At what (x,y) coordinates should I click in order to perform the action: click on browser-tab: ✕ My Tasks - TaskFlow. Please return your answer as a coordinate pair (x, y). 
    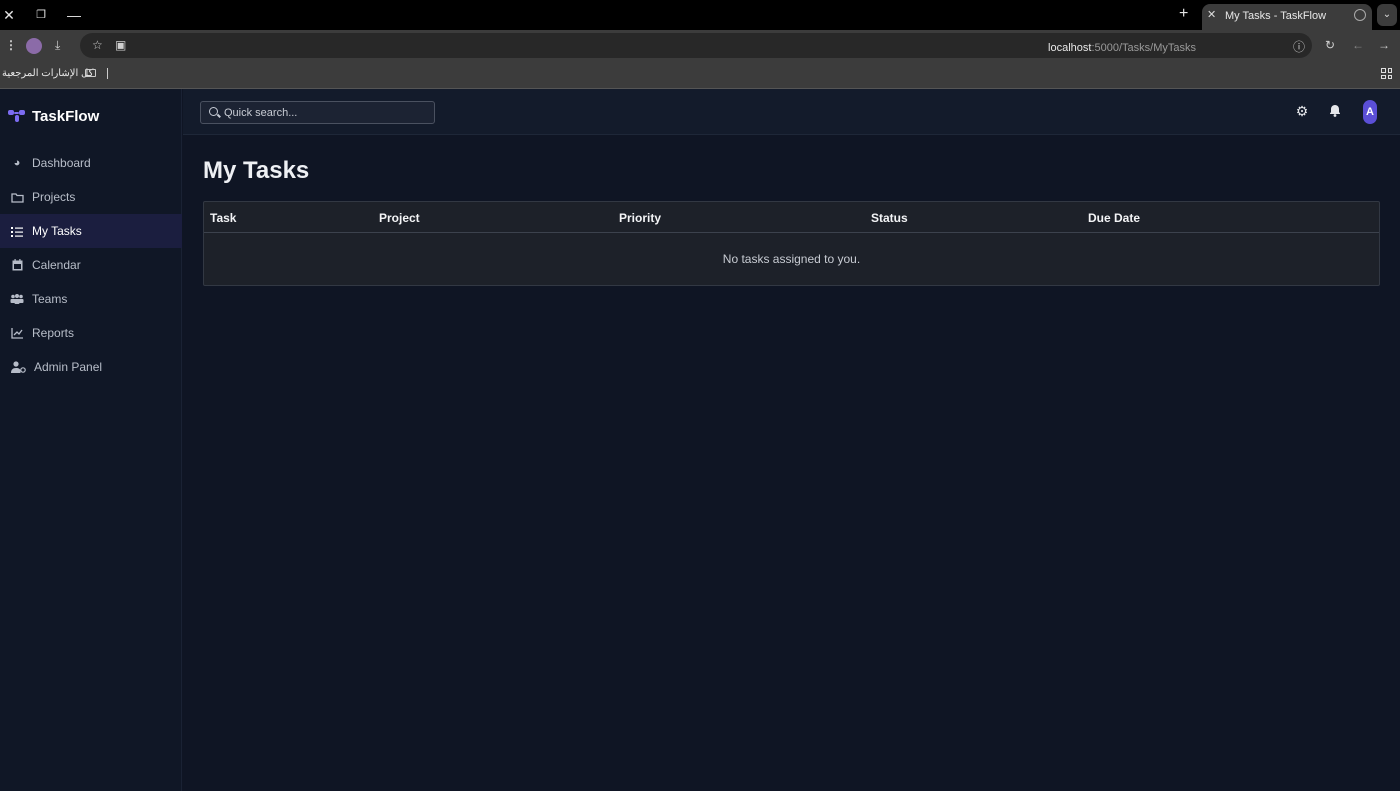
    Looking at the image, I should click on (1287, 17).